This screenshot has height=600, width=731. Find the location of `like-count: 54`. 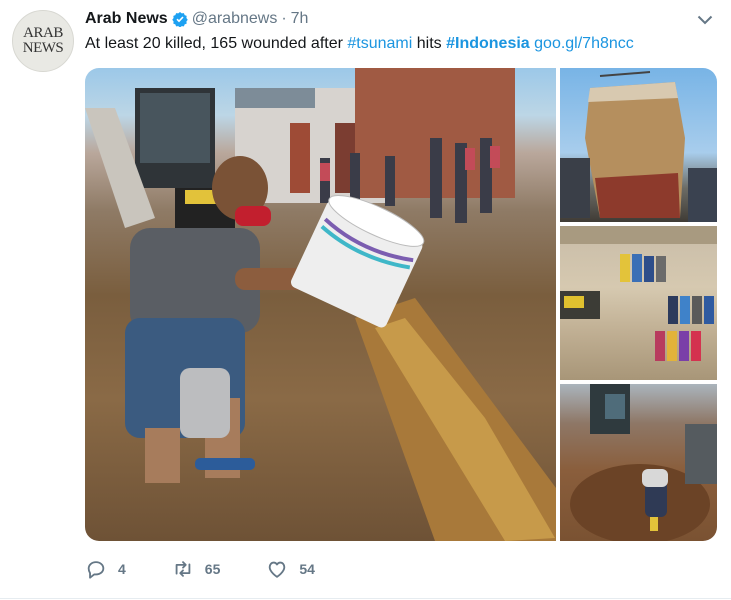

like-count: 54 is located at coordinates (307, 569).